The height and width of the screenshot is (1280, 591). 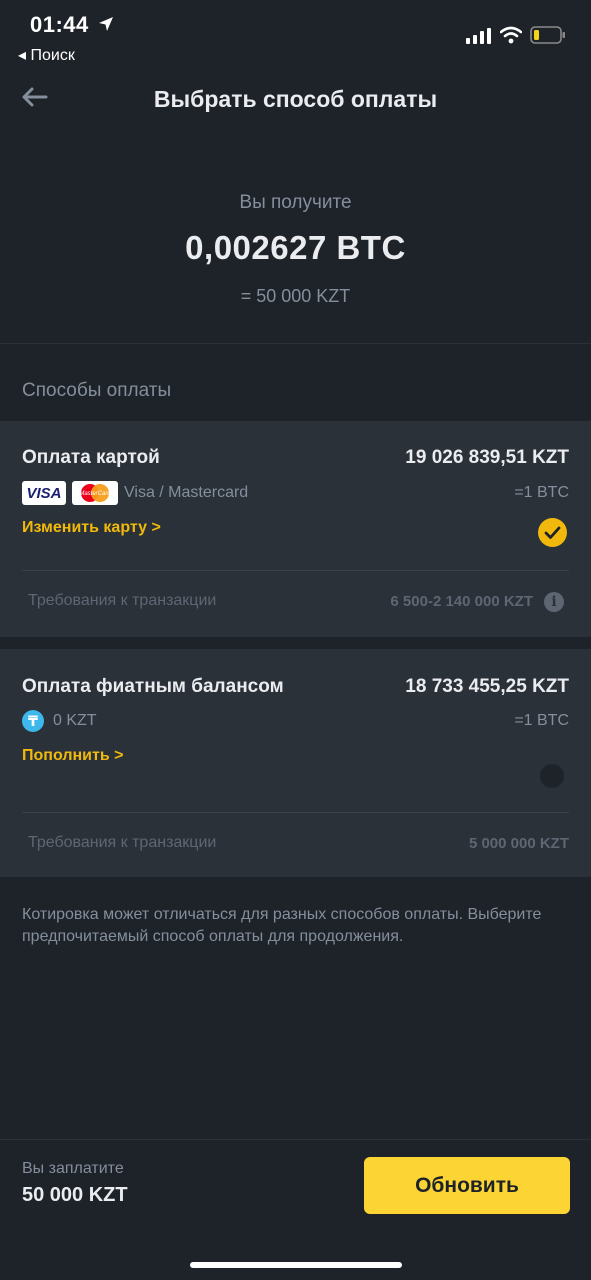 I want to click on change-card-link: Изменить карту >, so click(x=91, y=528).